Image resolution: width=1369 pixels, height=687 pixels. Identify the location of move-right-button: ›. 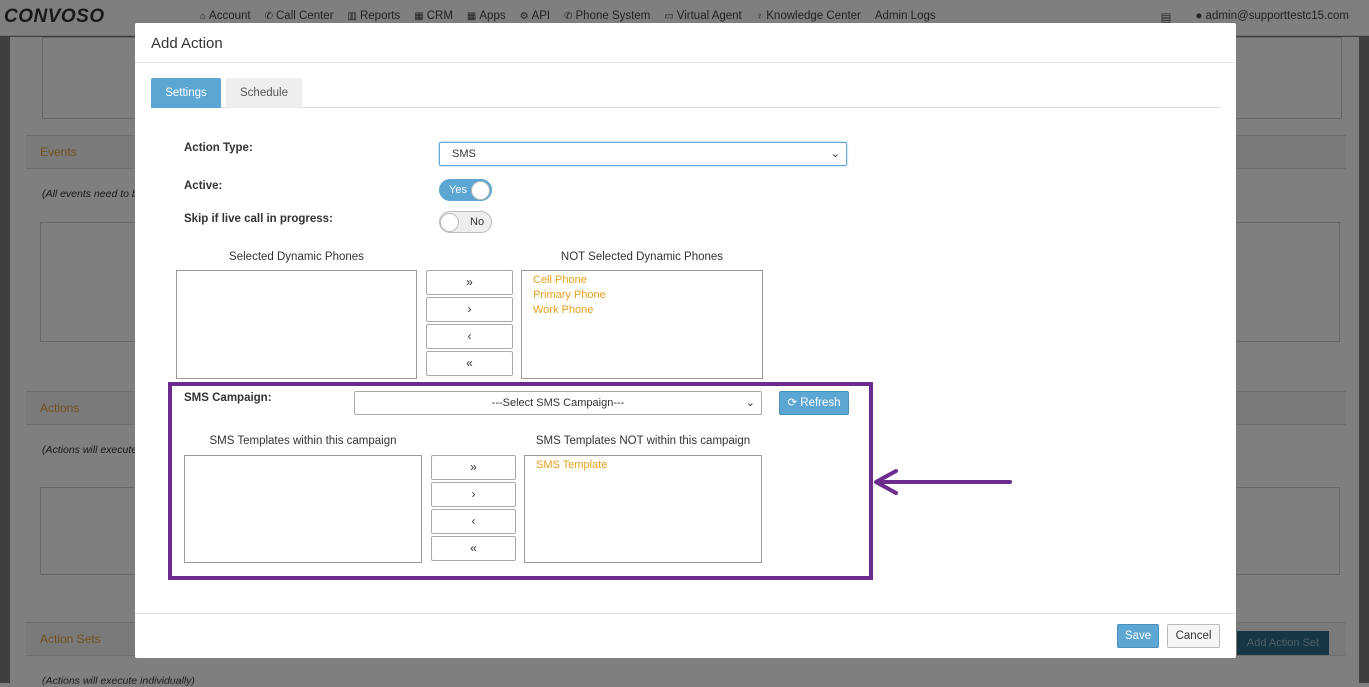
(469, 309).